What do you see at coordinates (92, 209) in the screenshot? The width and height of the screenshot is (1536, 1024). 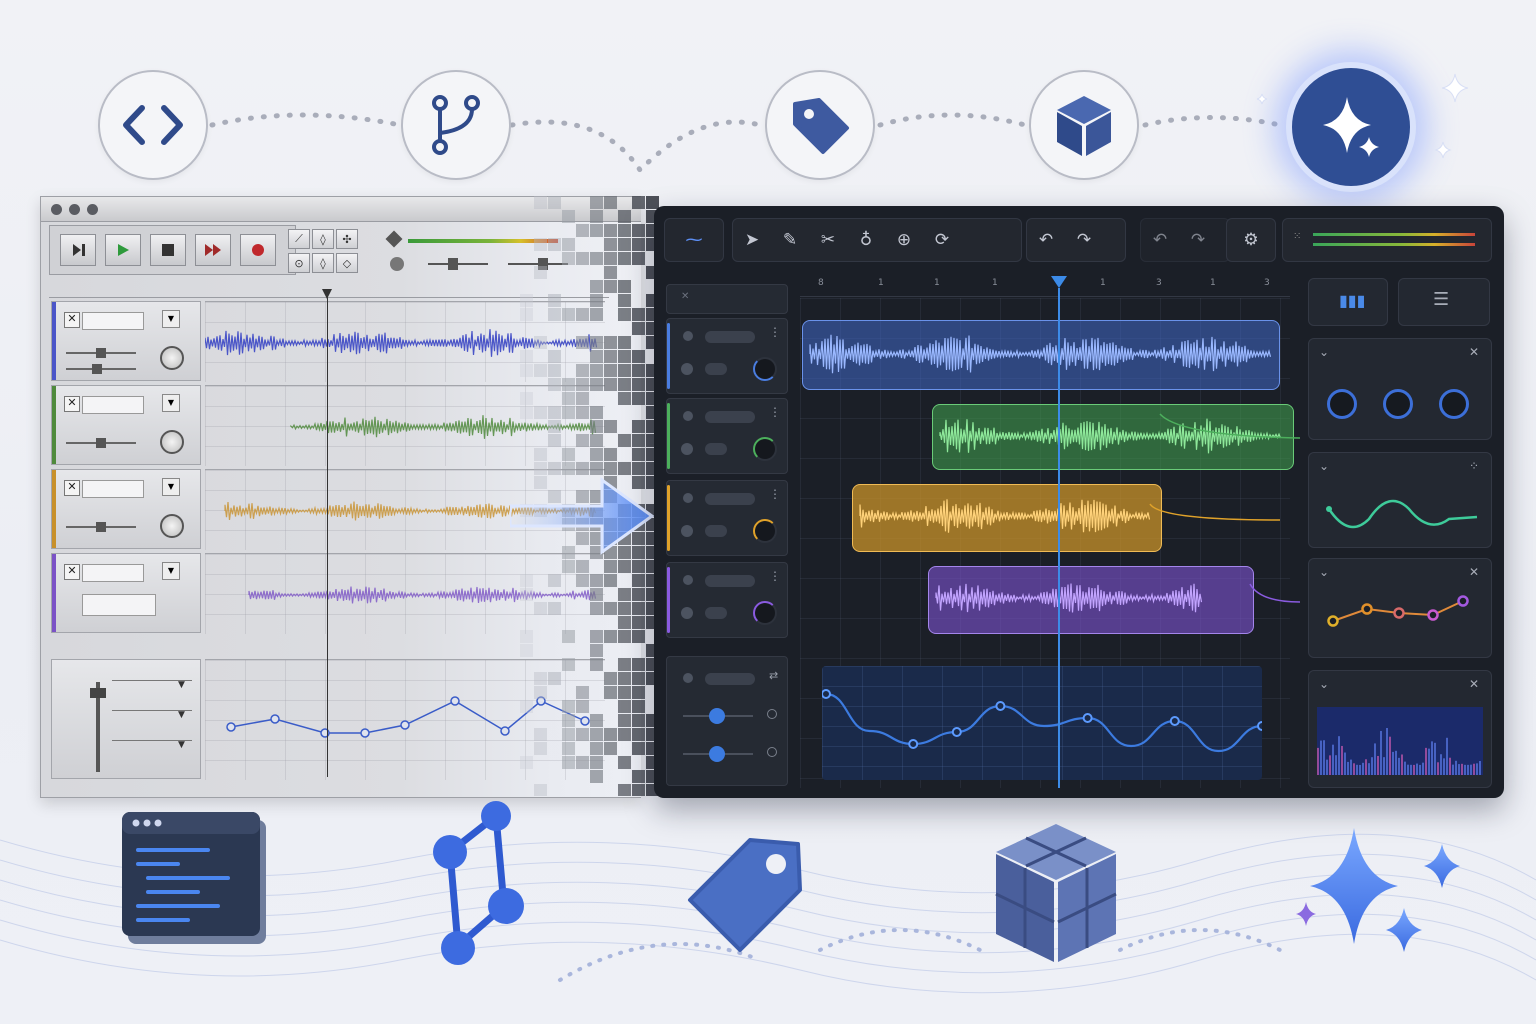 I see `window-zoom-dot` at bounding box center [92, 209].